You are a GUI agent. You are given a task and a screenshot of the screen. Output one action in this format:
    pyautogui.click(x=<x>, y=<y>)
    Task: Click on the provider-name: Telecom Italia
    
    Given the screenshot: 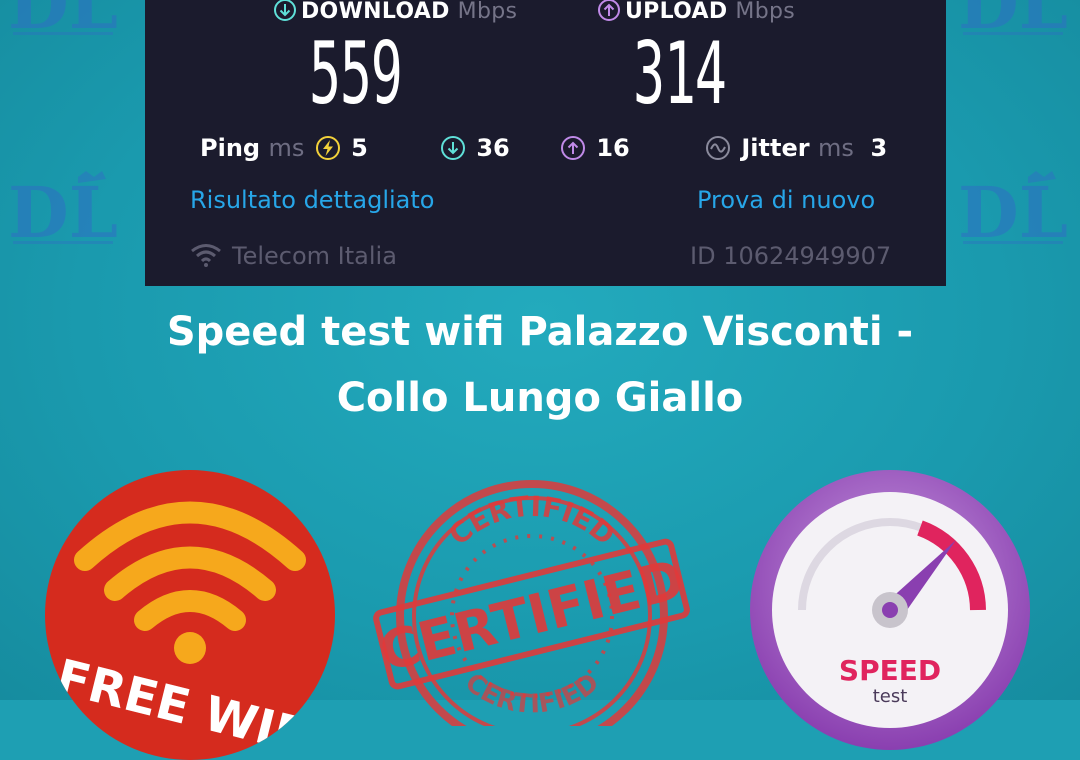 What is the action you would take?
    pyautogui.click(x=314, y=256)
    